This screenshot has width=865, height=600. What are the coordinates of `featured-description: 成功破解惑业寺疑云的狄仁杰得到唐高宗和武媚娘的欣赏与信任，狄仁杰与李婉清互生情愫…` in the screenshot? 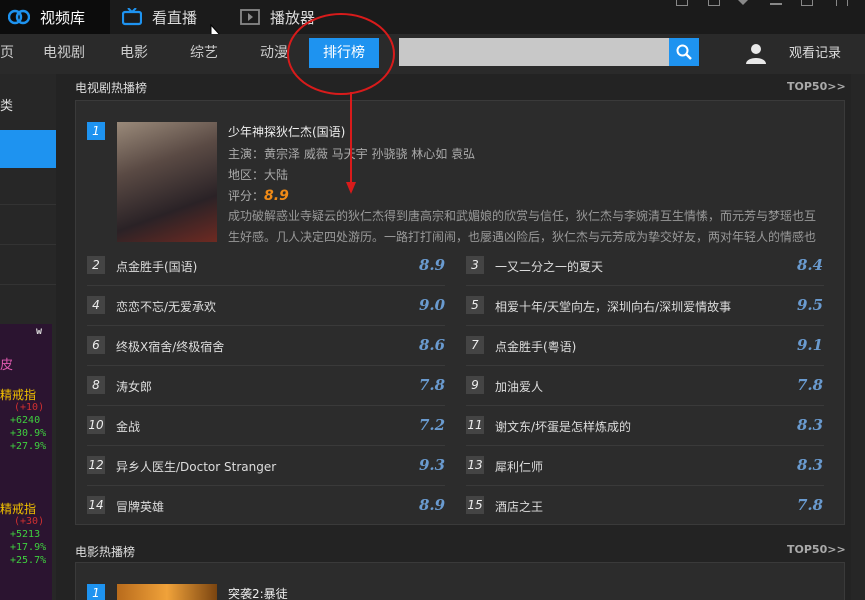 It's located at (522, 226).